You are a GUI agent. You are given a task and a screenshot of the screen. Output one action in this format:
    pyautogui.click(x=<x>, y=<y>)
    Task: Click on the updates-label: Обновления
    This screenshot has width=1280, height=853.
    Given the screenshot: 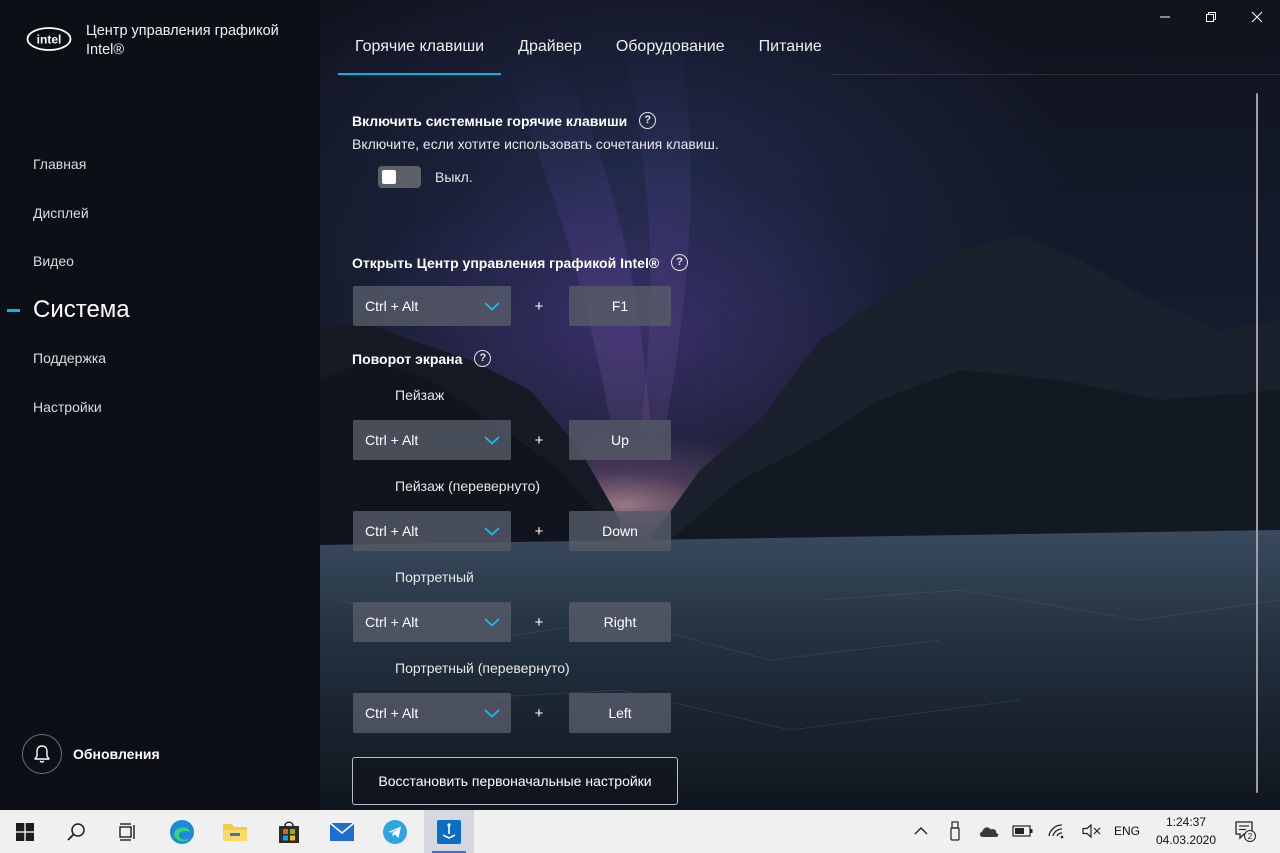 What is the action you would take?
    pyautogui.click(x=116, y=754)
    